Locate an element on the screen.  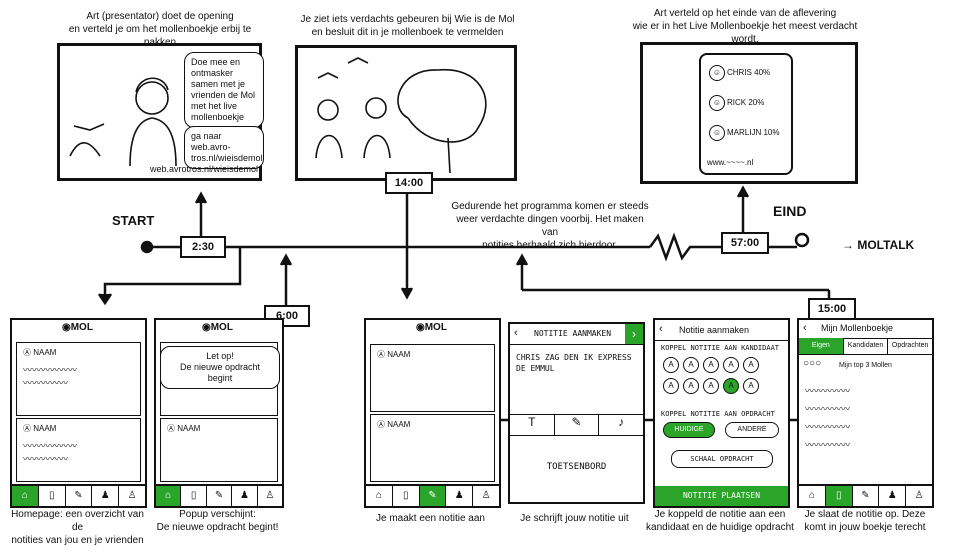
candidate-grid: AAAAA AAAAA is located at coordinates (722, 375).